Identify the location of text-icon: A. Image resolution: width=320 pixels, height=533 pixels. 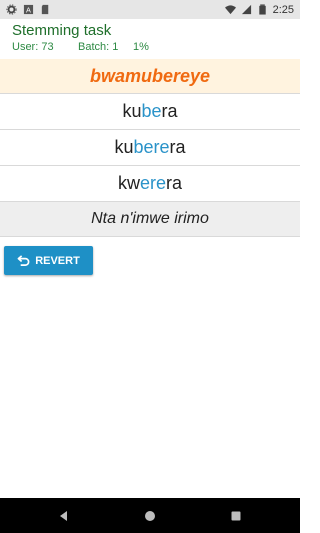
(28, 9).